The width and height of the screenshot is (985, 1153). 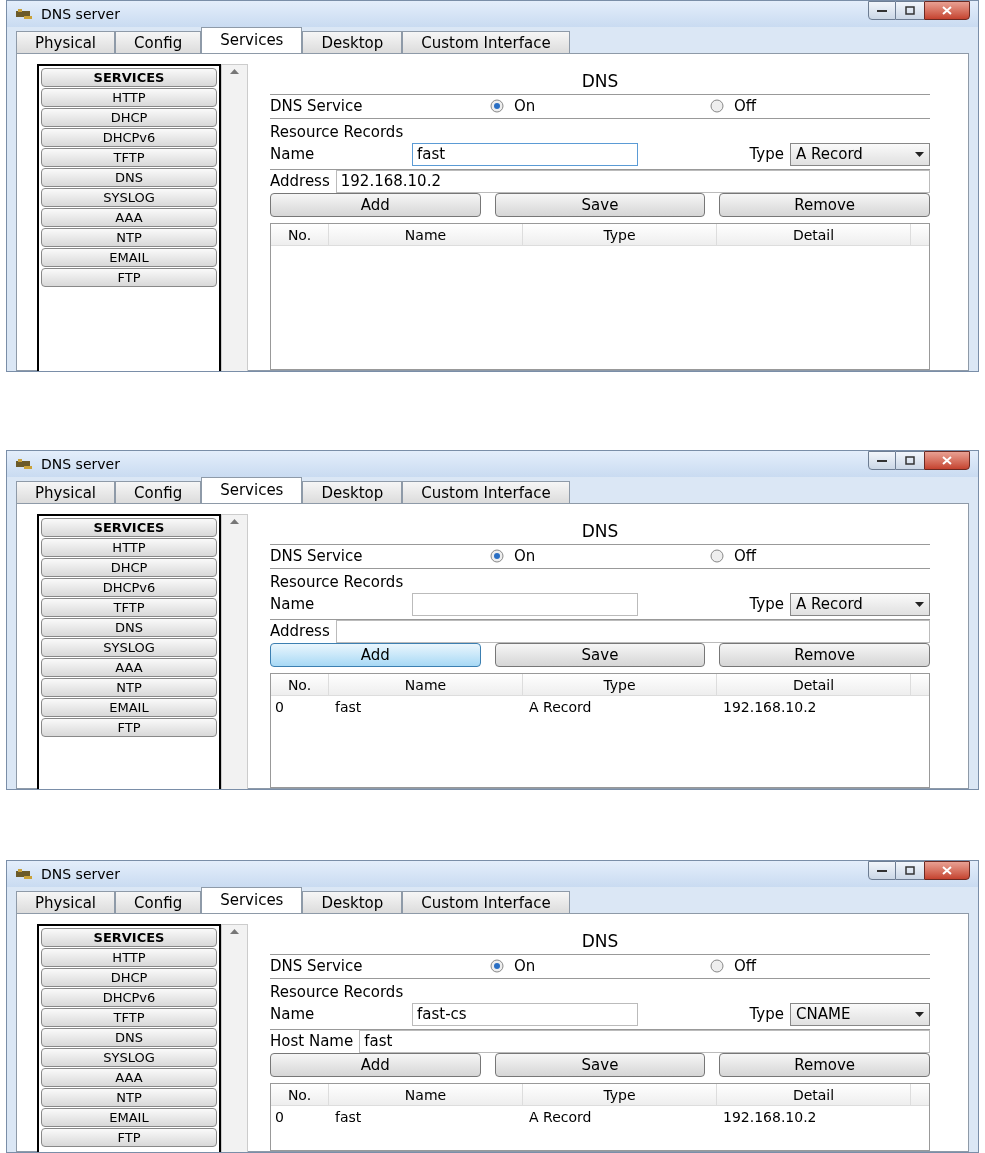 I want to click on field-label: Address, so click(x=300, y=181).